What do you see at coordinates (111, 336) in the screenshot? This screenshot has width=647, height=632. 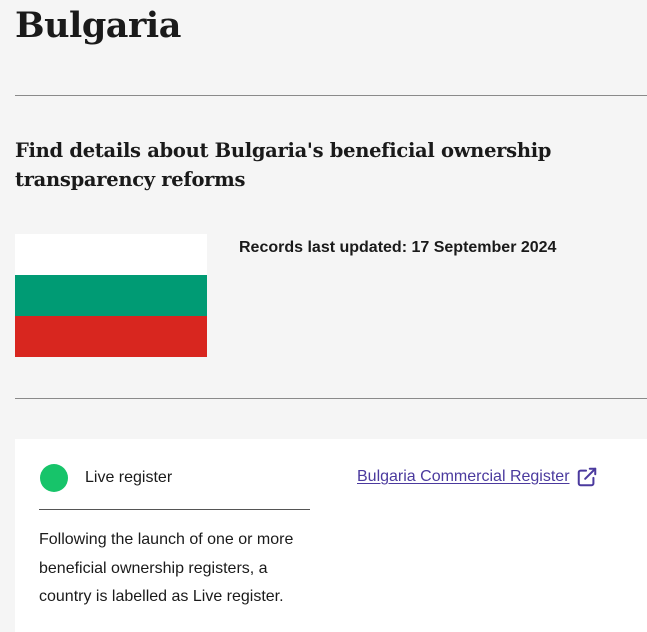 I see `flag-red-band` at bounding box center [111, 336].